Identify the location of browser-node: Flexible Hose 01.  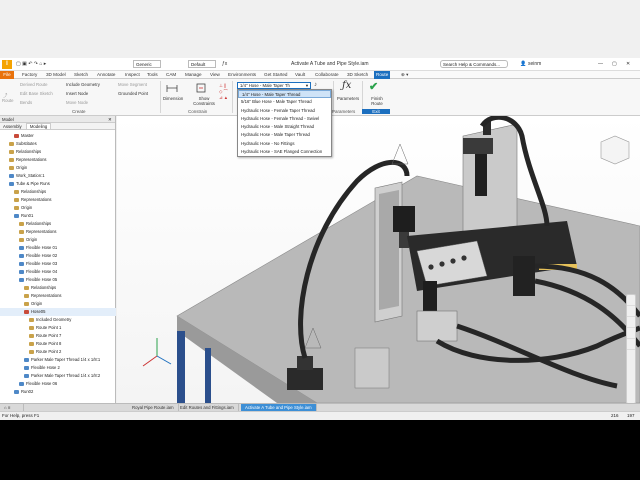
(58, 248).